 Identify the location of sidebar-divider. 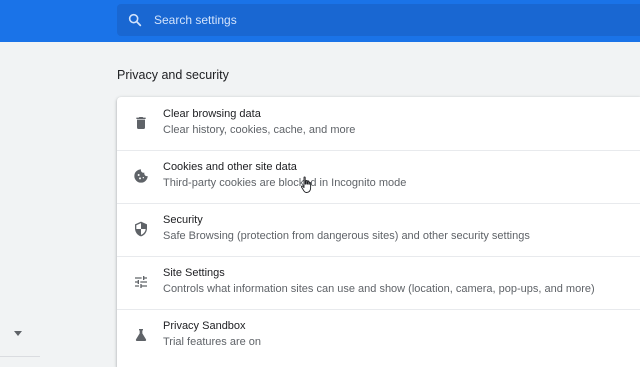
(20, 356).